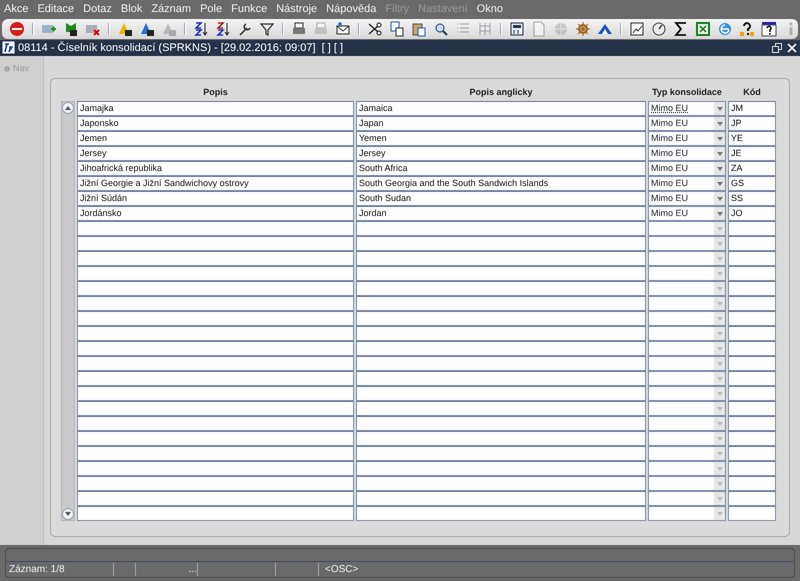 The width and height of the screenshot is (800, 581). Describe the element at coordinates (752, 138) in the screenshot. I see `text-field: YE` at that location.